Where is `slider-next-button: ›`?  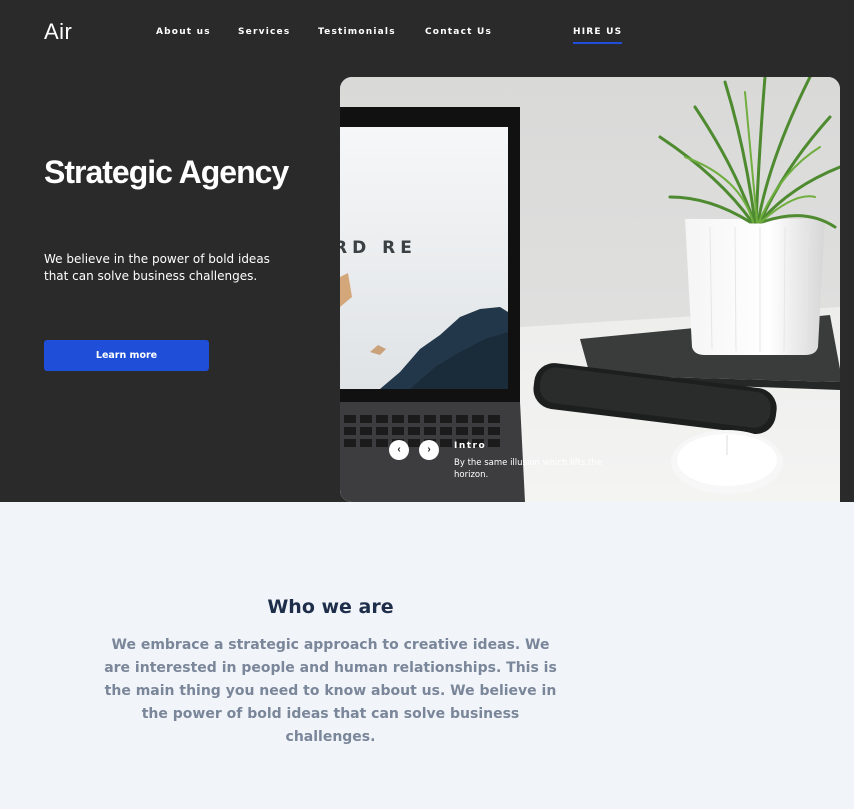
slider-next-button: › is located at coordinates (429, 450).